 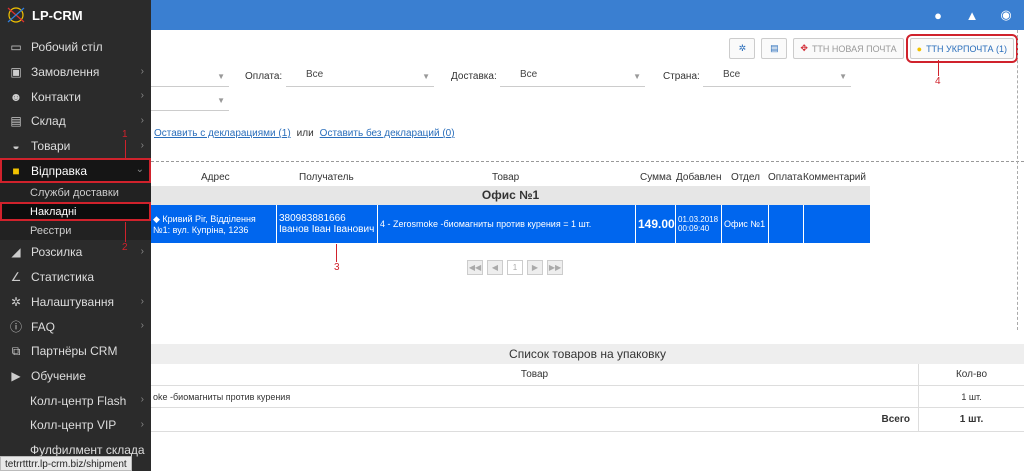 I want to click on sidebar-item-label: Склад, so click(x=48, y=121).